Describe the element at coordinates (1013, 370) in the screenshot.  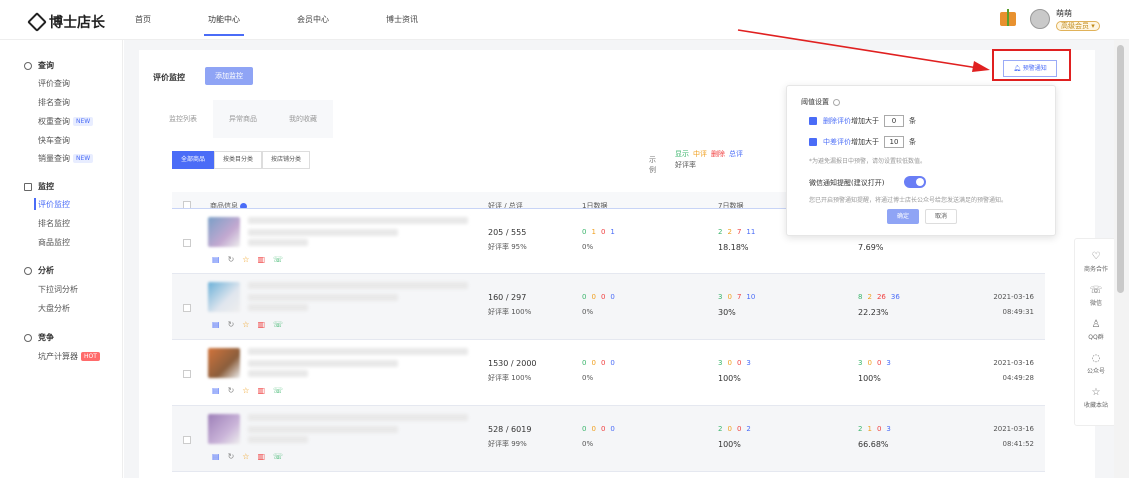
I see `time-cell: 2021-03-16 04:49:28` at that location.